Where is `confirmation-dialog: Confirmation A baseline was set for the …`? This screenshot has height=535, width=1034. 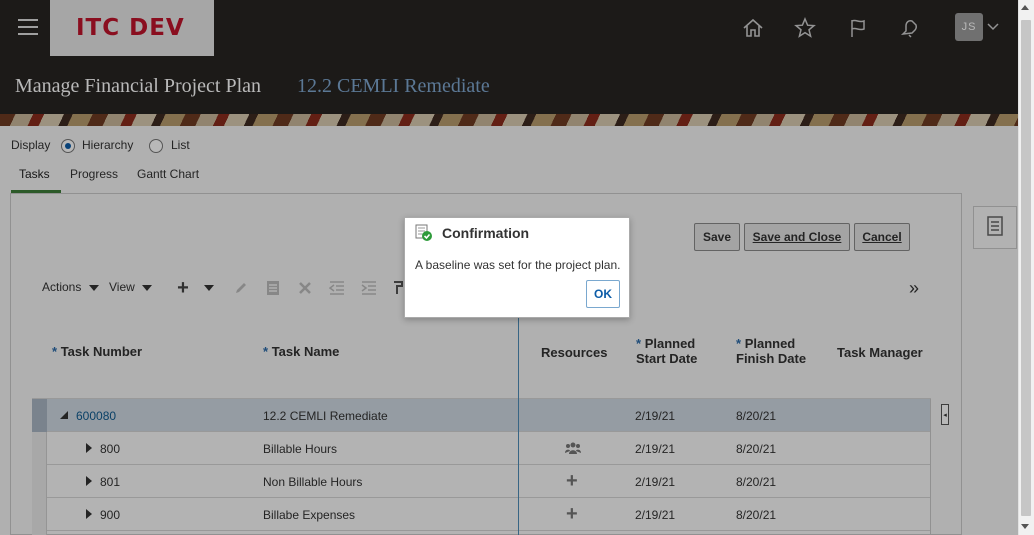 confirmation-dialog: Confirmation A baseline was set for the … is located at coordinates (517, 267).